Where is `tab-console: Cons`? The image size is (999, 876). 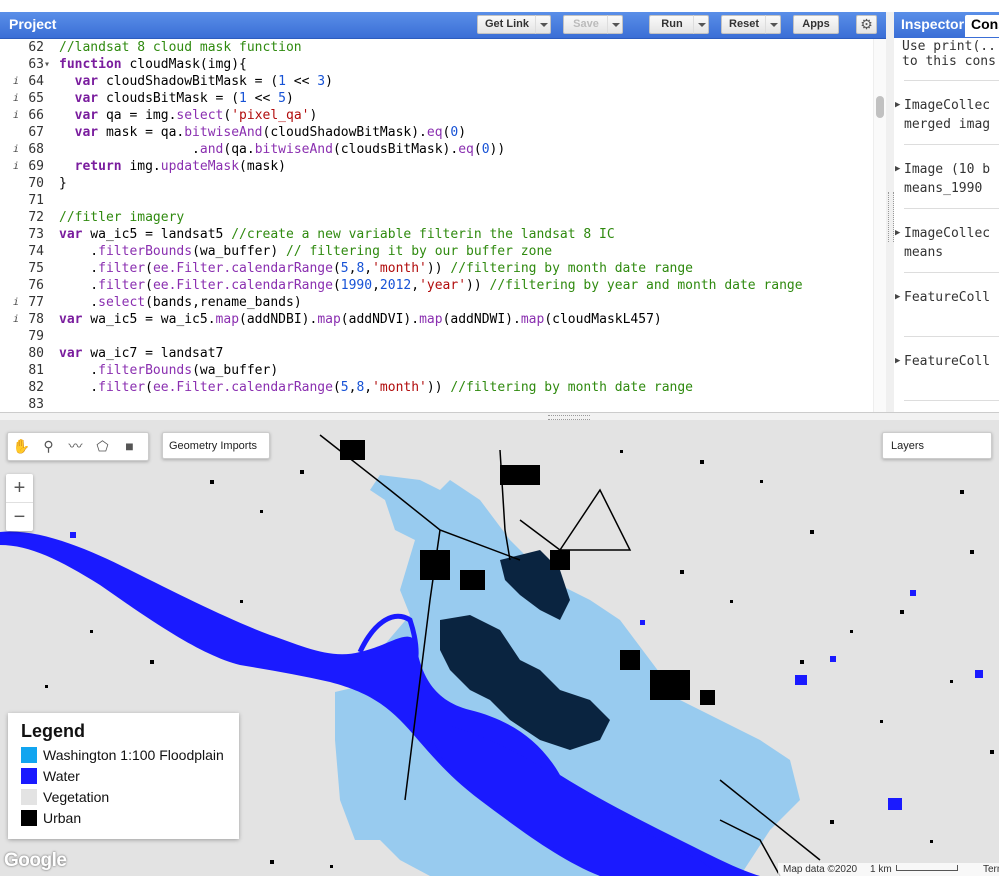 tab-console: Cons is located at coordinates (982, 26).